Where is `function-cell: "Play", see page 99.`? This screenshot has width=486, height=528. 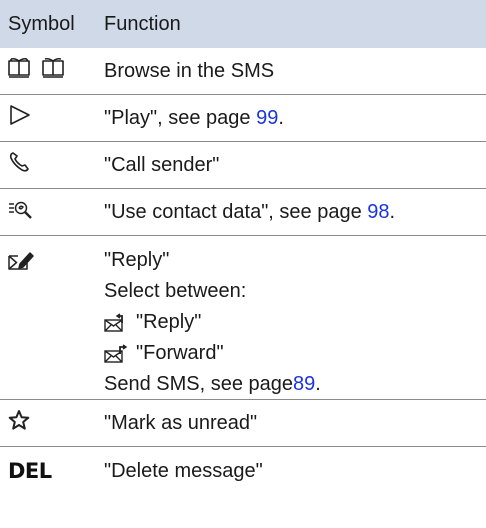
function-cell: "Play", see page 99. is located at coordinates (194, 118).